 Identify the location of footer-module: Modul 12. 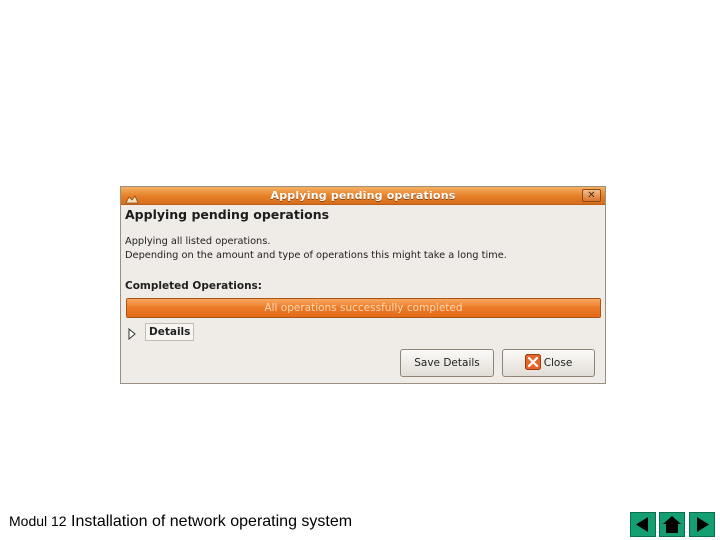
(38, 521).